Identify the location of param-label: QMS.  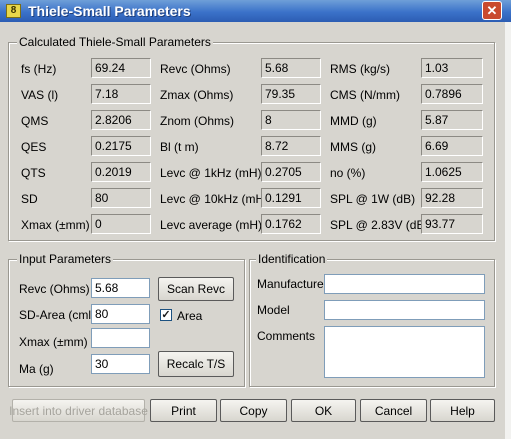
(35, 121).